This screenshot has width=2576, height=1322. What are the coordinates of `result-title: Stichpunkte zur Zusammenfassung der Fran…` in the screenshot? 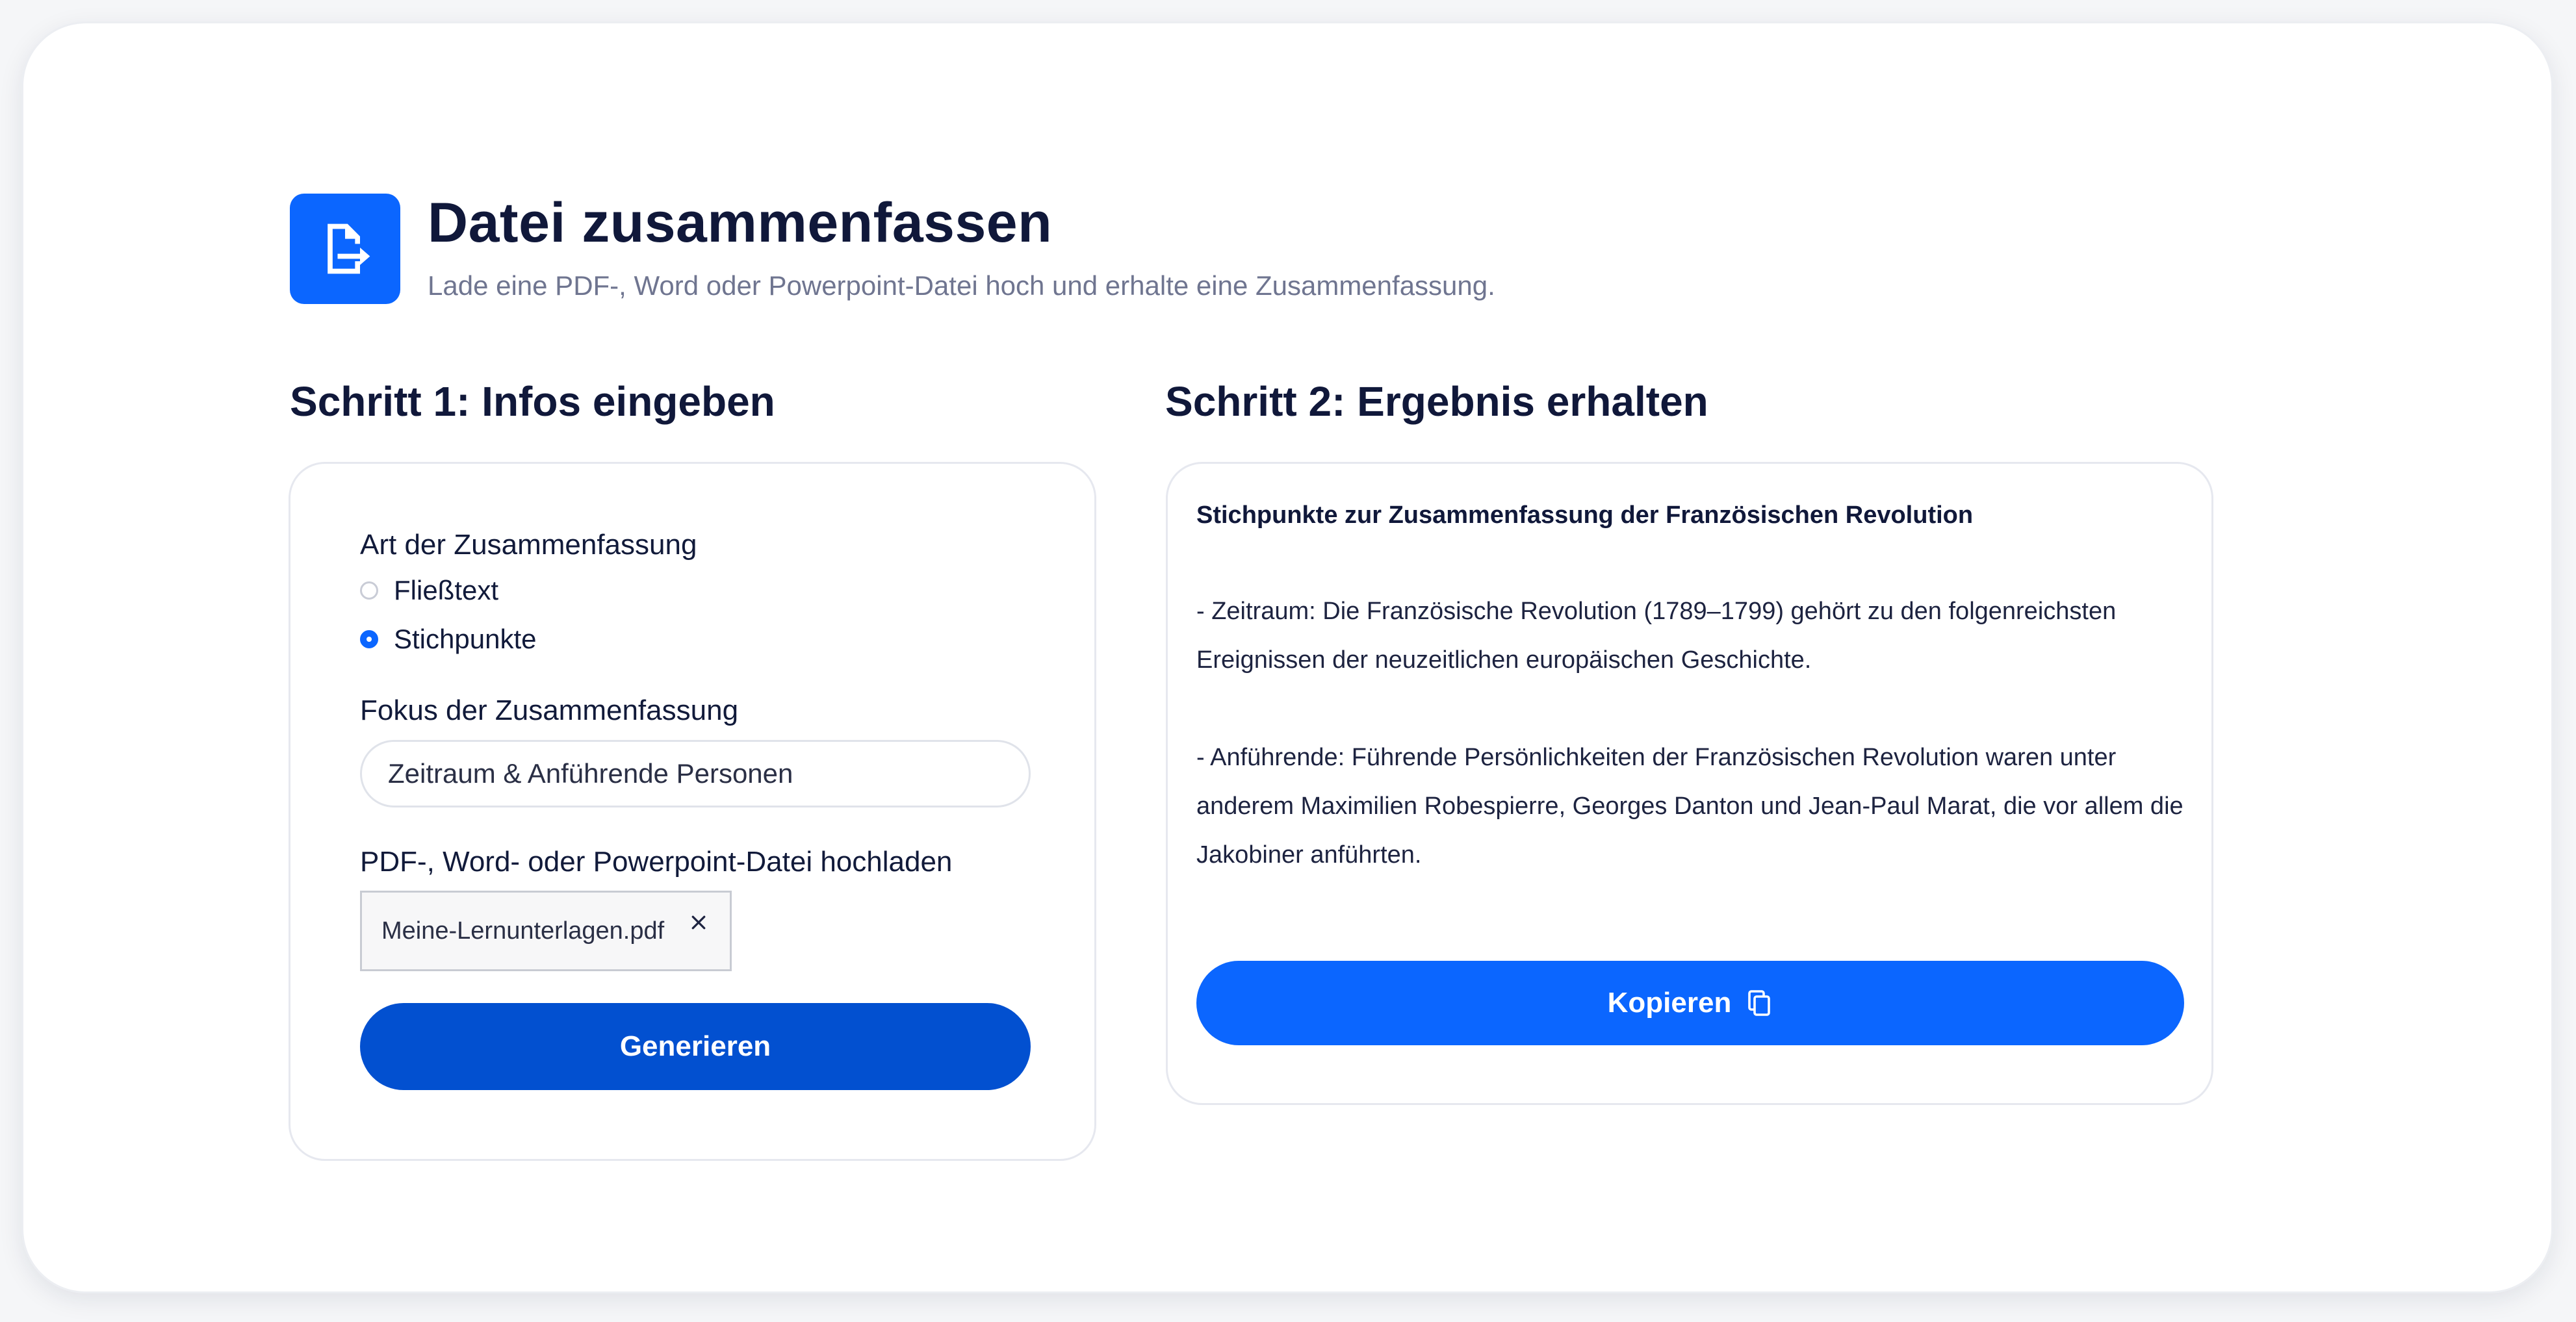 It's located at (1585, 515).